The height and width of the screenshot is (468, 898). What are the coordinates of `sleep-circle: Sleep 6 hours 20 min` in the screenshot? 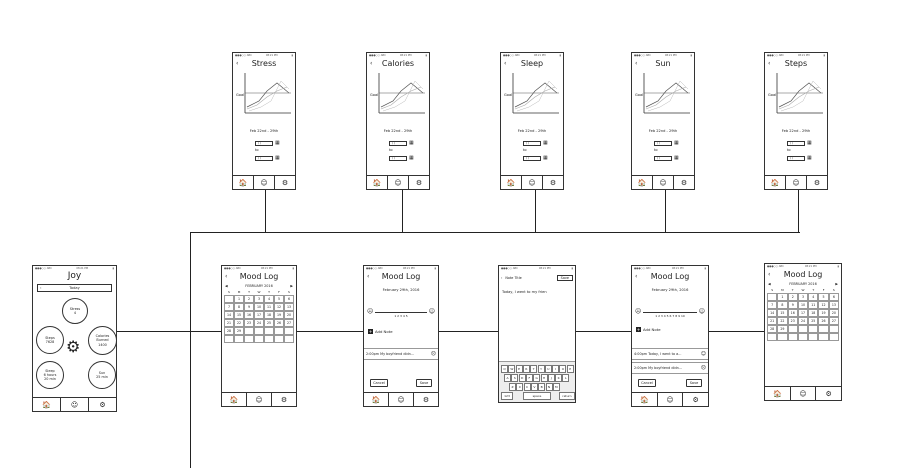 It's located at (50, 375).